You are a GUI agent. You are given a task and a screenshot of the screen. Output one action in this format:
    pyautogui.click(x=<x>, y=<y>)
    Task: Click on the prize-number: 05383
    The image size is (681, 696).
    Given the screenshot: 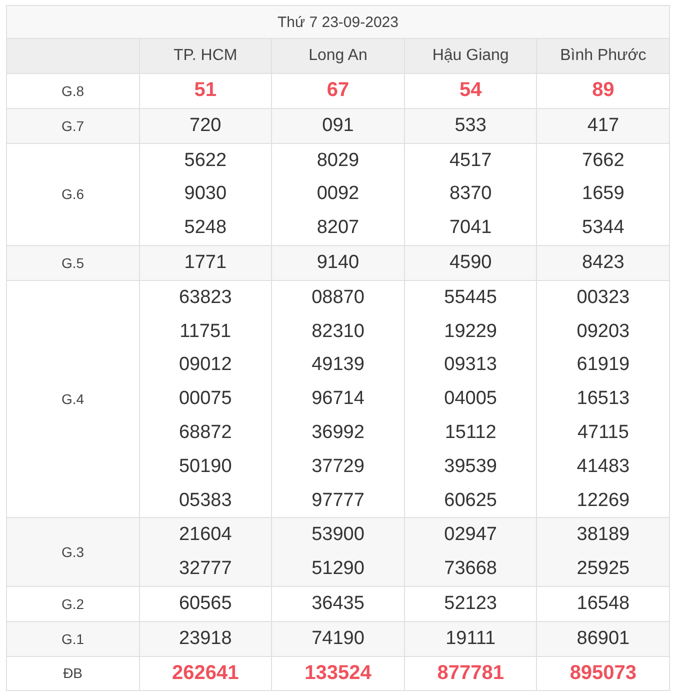 What is the action you would take?
    pyautogui.click(x=205, y=500)
    